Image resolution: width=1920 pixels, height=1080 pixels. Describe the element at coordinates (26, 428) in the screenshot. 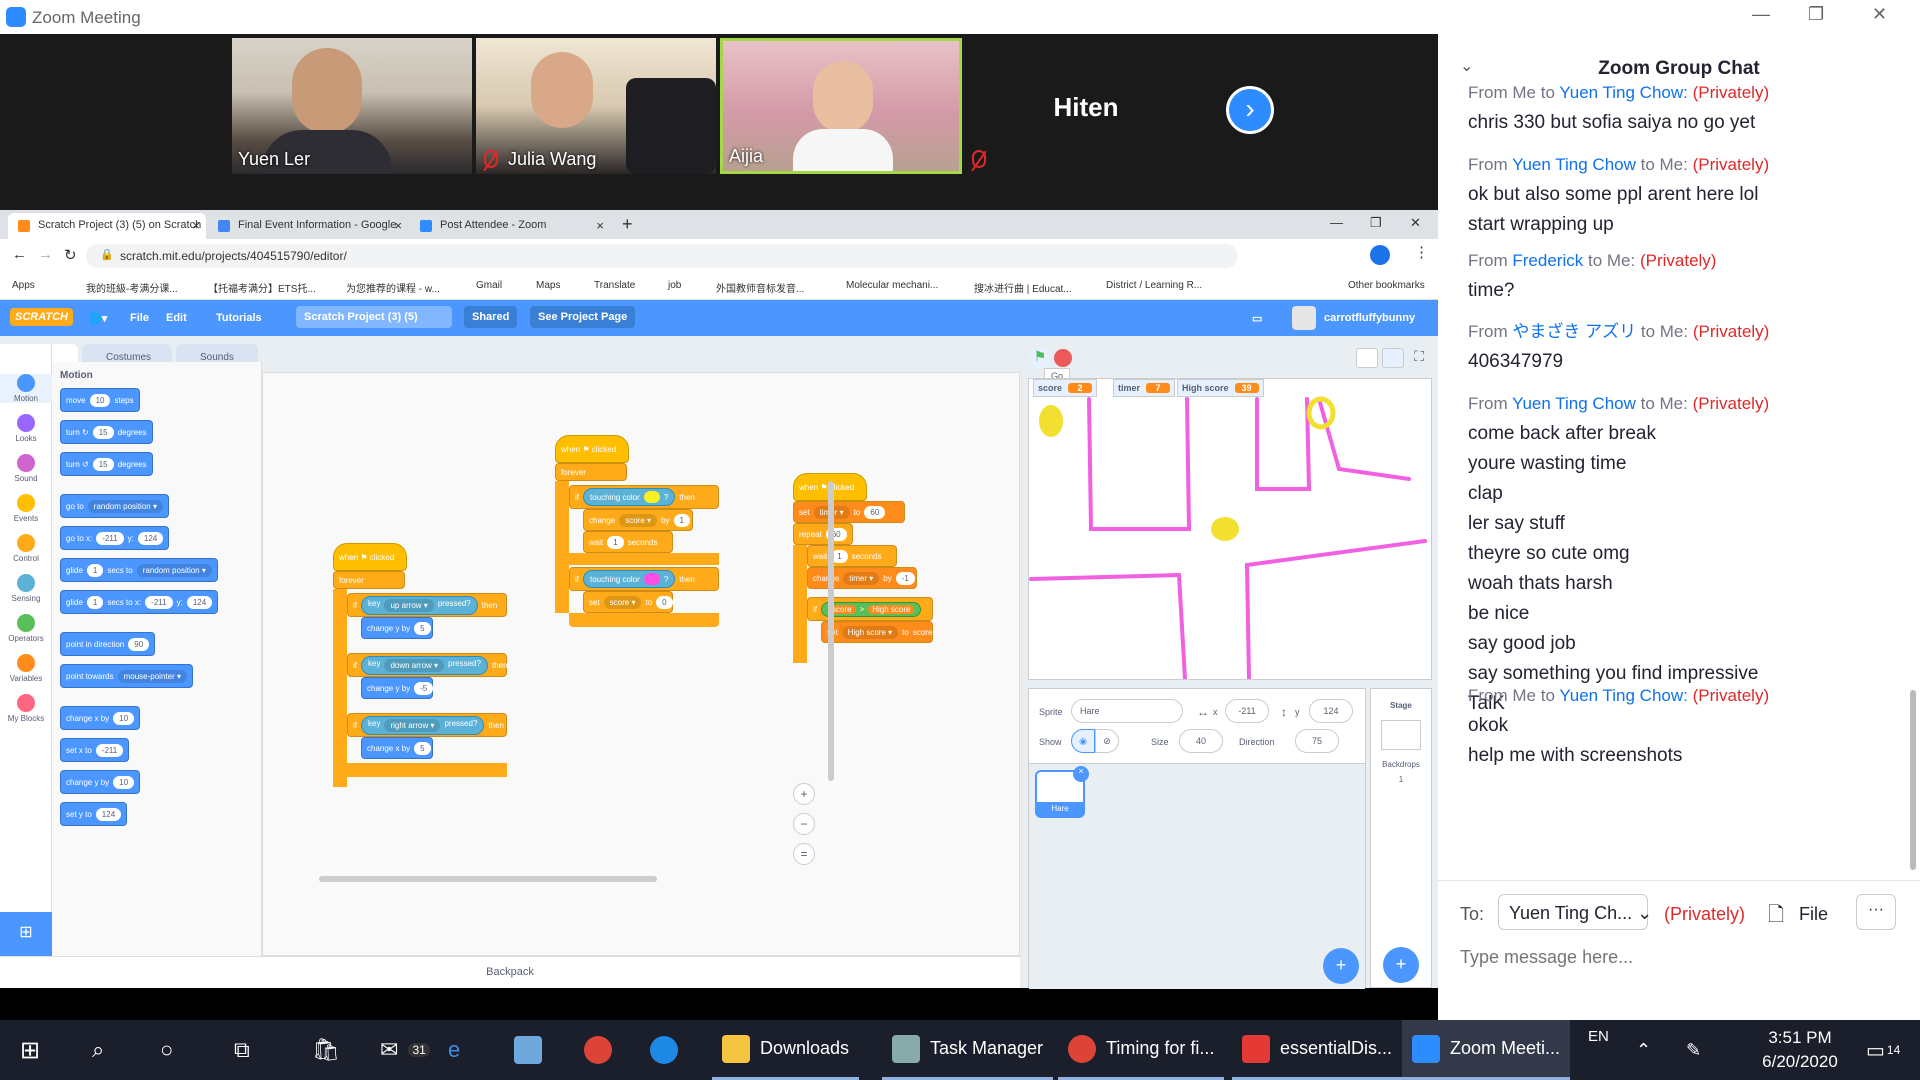

I see `category-looks: Looks` at that location.